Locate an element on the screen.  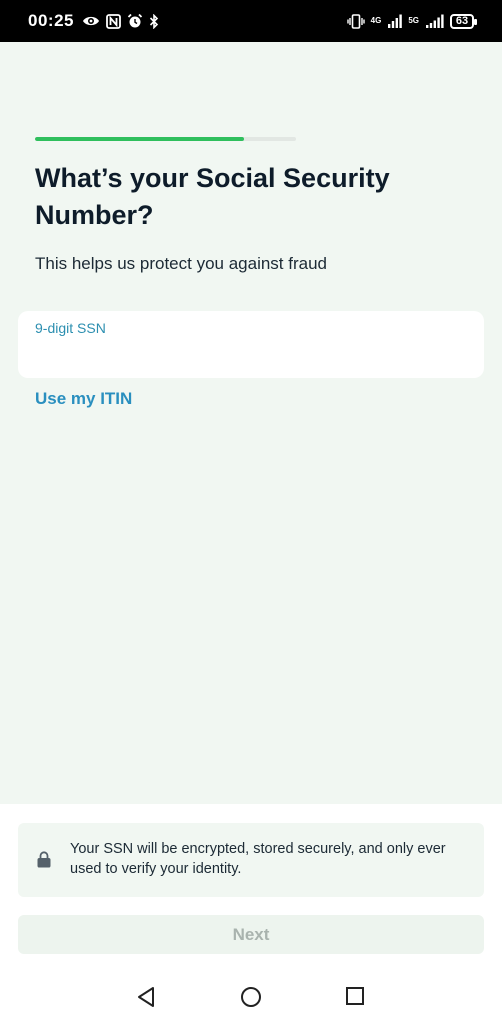
battery-level: 63 is located at coordinates (462, 21).